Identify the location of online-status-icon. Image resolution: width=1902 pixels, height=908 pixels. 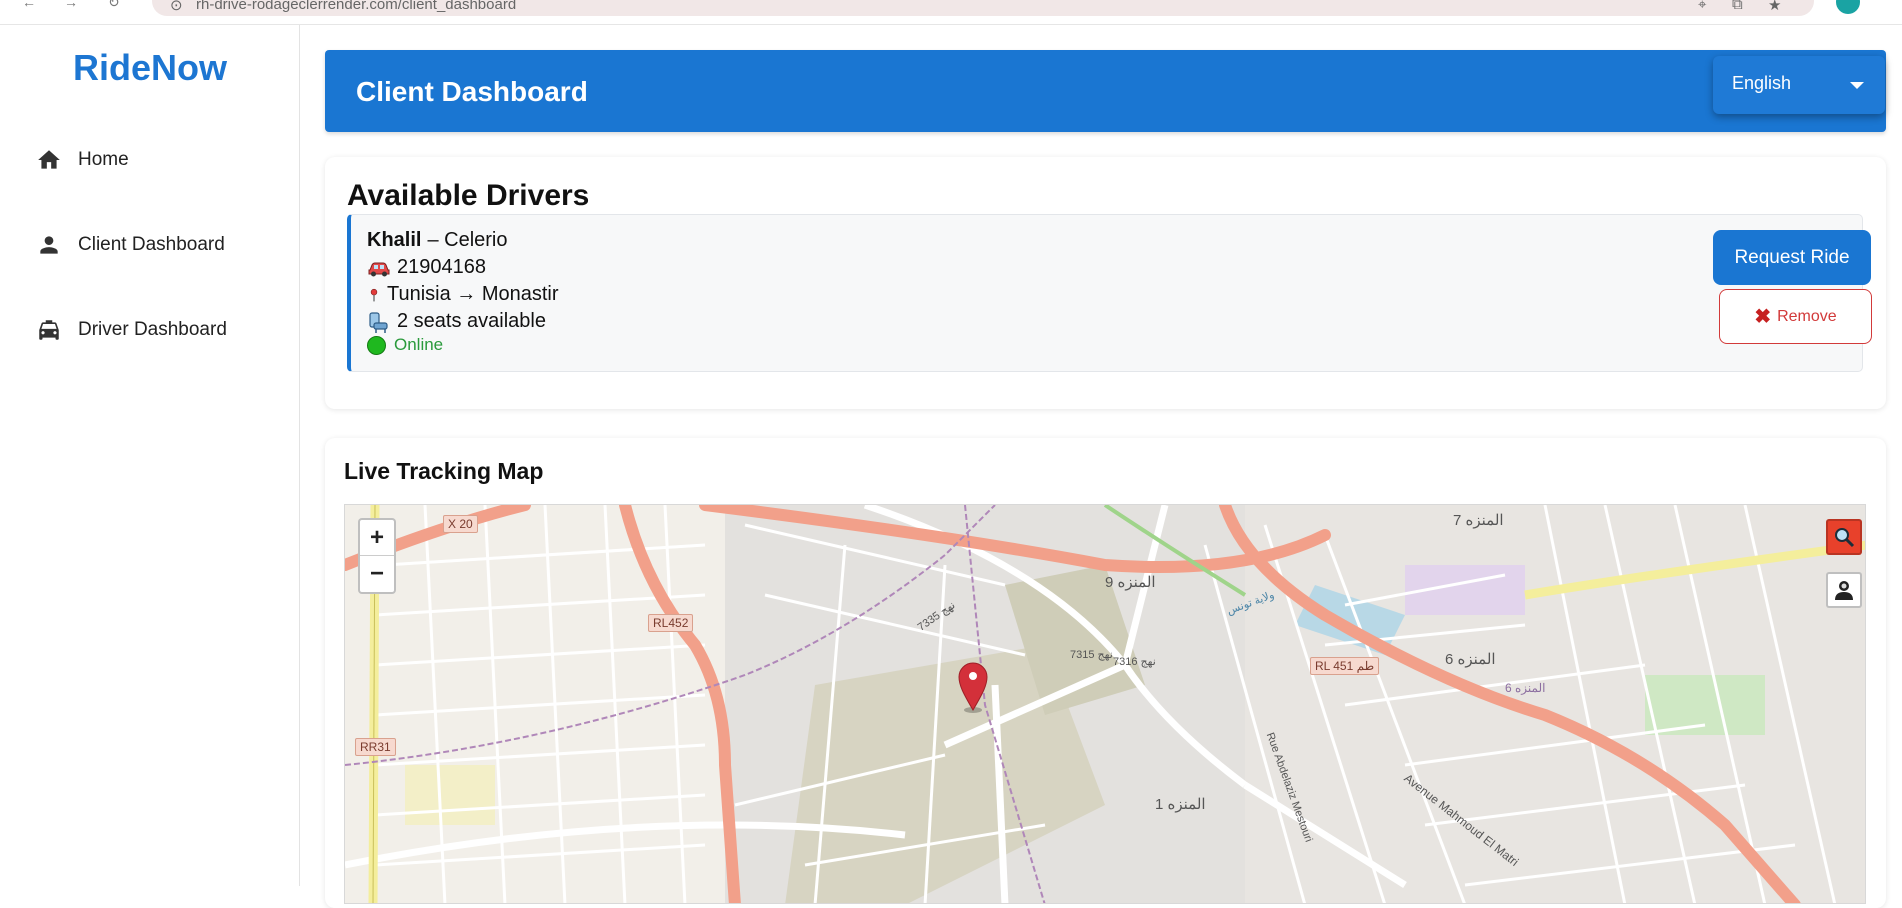
(376, 345).